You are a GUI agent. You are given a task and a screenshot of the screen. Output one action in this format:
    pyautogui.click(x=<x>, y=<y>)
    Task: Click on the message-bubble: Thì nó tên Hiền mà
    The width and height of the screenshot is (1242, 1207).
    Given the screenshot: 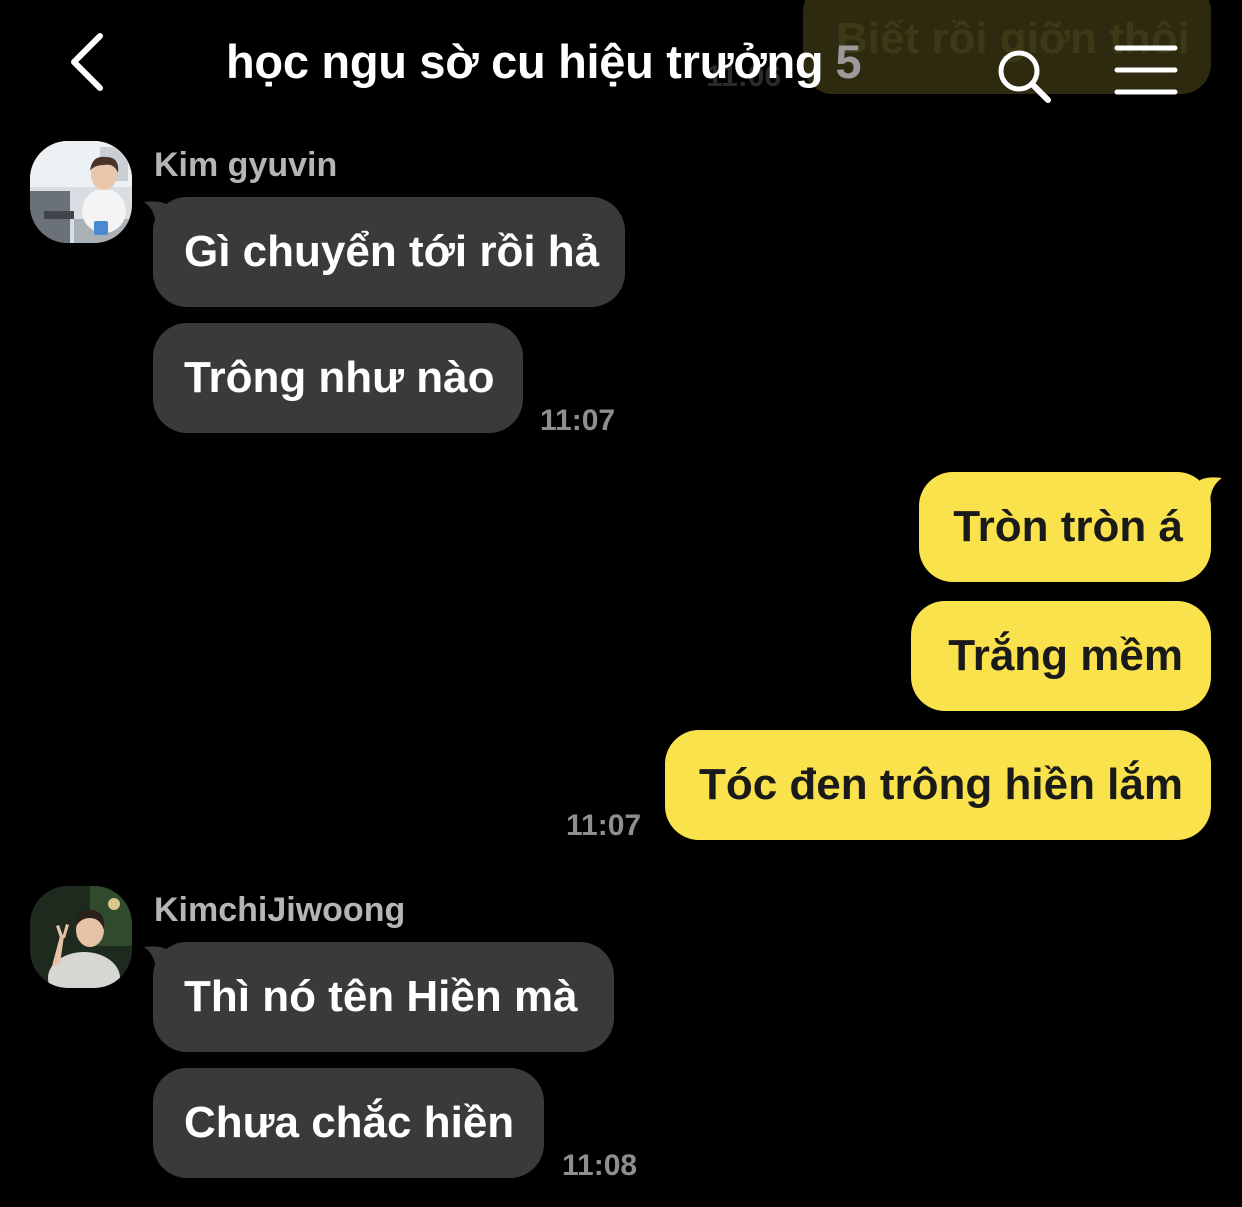 What is the action you would take?
    pyautogui.click(x=383, y=997)
    